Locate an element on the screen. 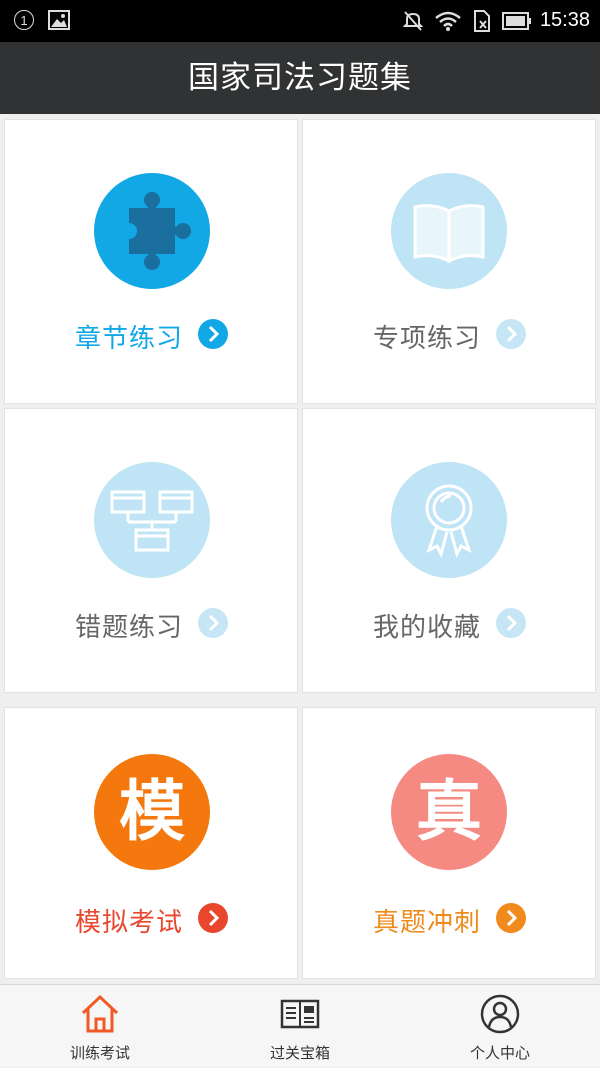 The image size is (600, 1068). tile-chapter-practice: 章节练习 is located at coordinates (151, 261).